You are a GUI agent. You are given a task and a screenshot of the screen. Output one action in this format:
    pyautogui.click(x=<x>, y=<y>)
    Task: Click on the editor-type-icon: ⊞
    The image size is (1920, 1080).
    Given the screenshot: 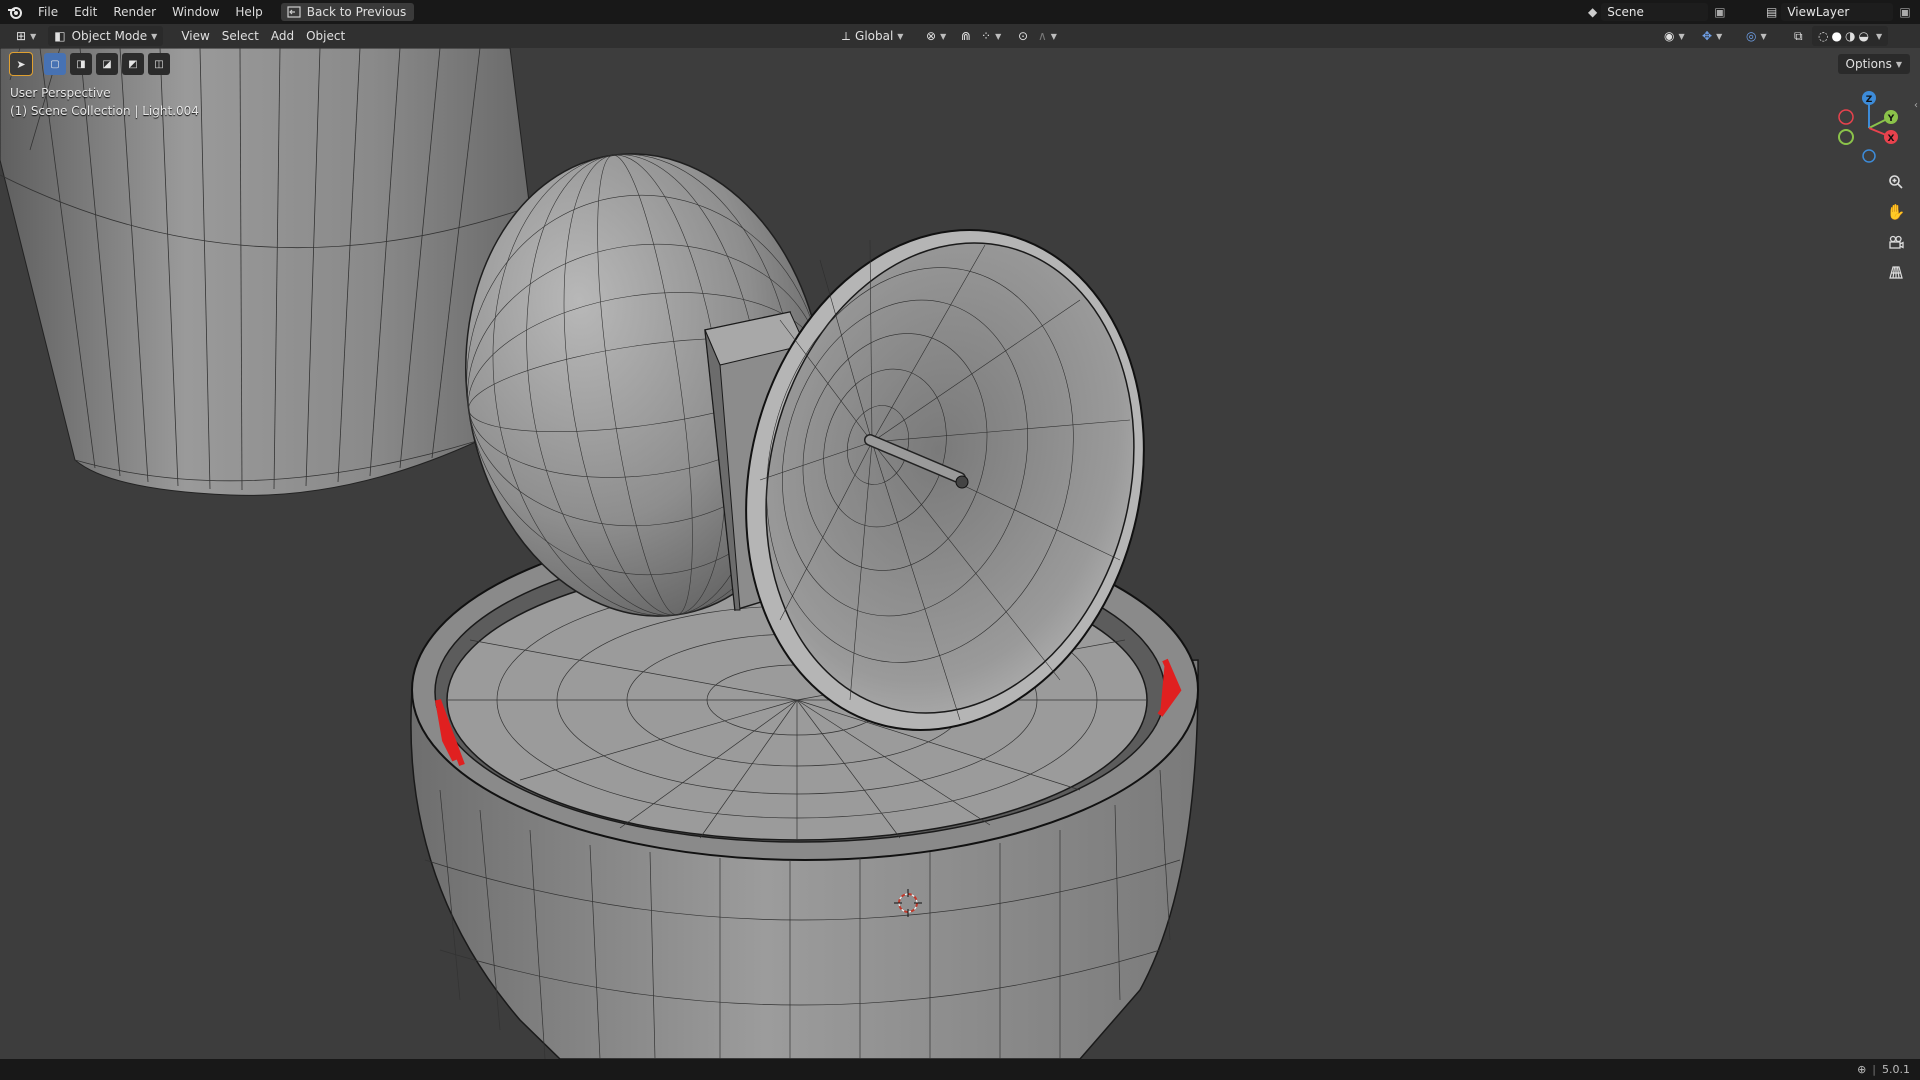 What is the action you would take?
    pyautogui.click(x=21, y=36)
    